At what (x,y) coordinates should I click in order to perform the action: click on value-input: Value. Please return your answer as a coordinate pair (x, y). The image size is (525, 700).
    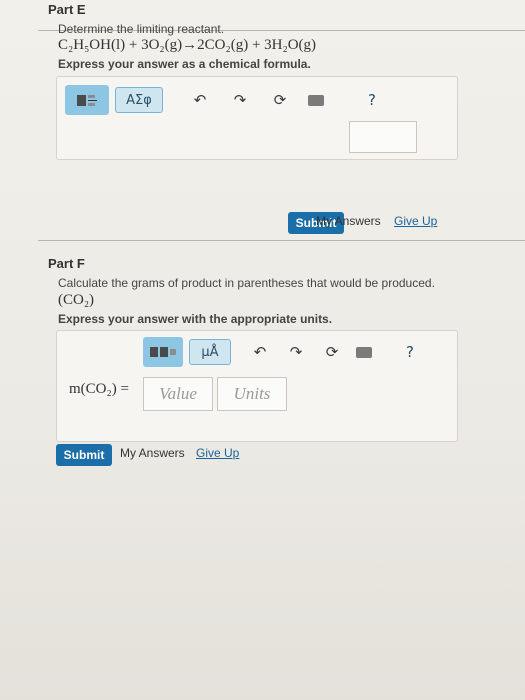
    Looking at the image, I should click on (178, 394).